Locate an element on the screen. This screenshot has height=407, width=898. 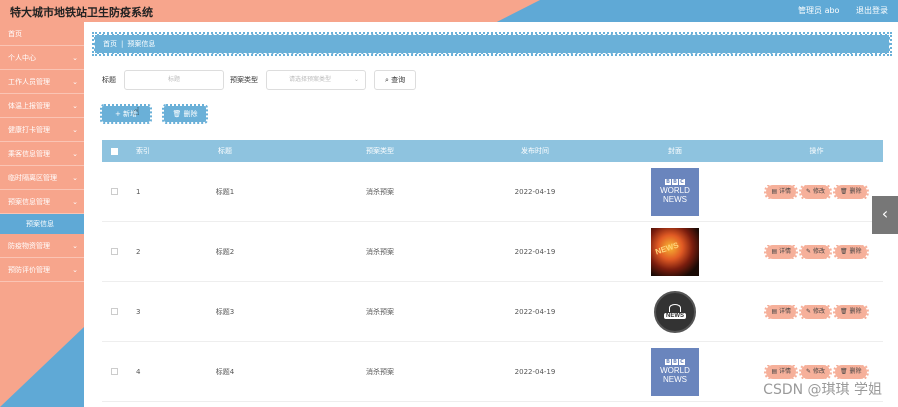
news-badge-text: NEWS is located at coordinates (675, 316).